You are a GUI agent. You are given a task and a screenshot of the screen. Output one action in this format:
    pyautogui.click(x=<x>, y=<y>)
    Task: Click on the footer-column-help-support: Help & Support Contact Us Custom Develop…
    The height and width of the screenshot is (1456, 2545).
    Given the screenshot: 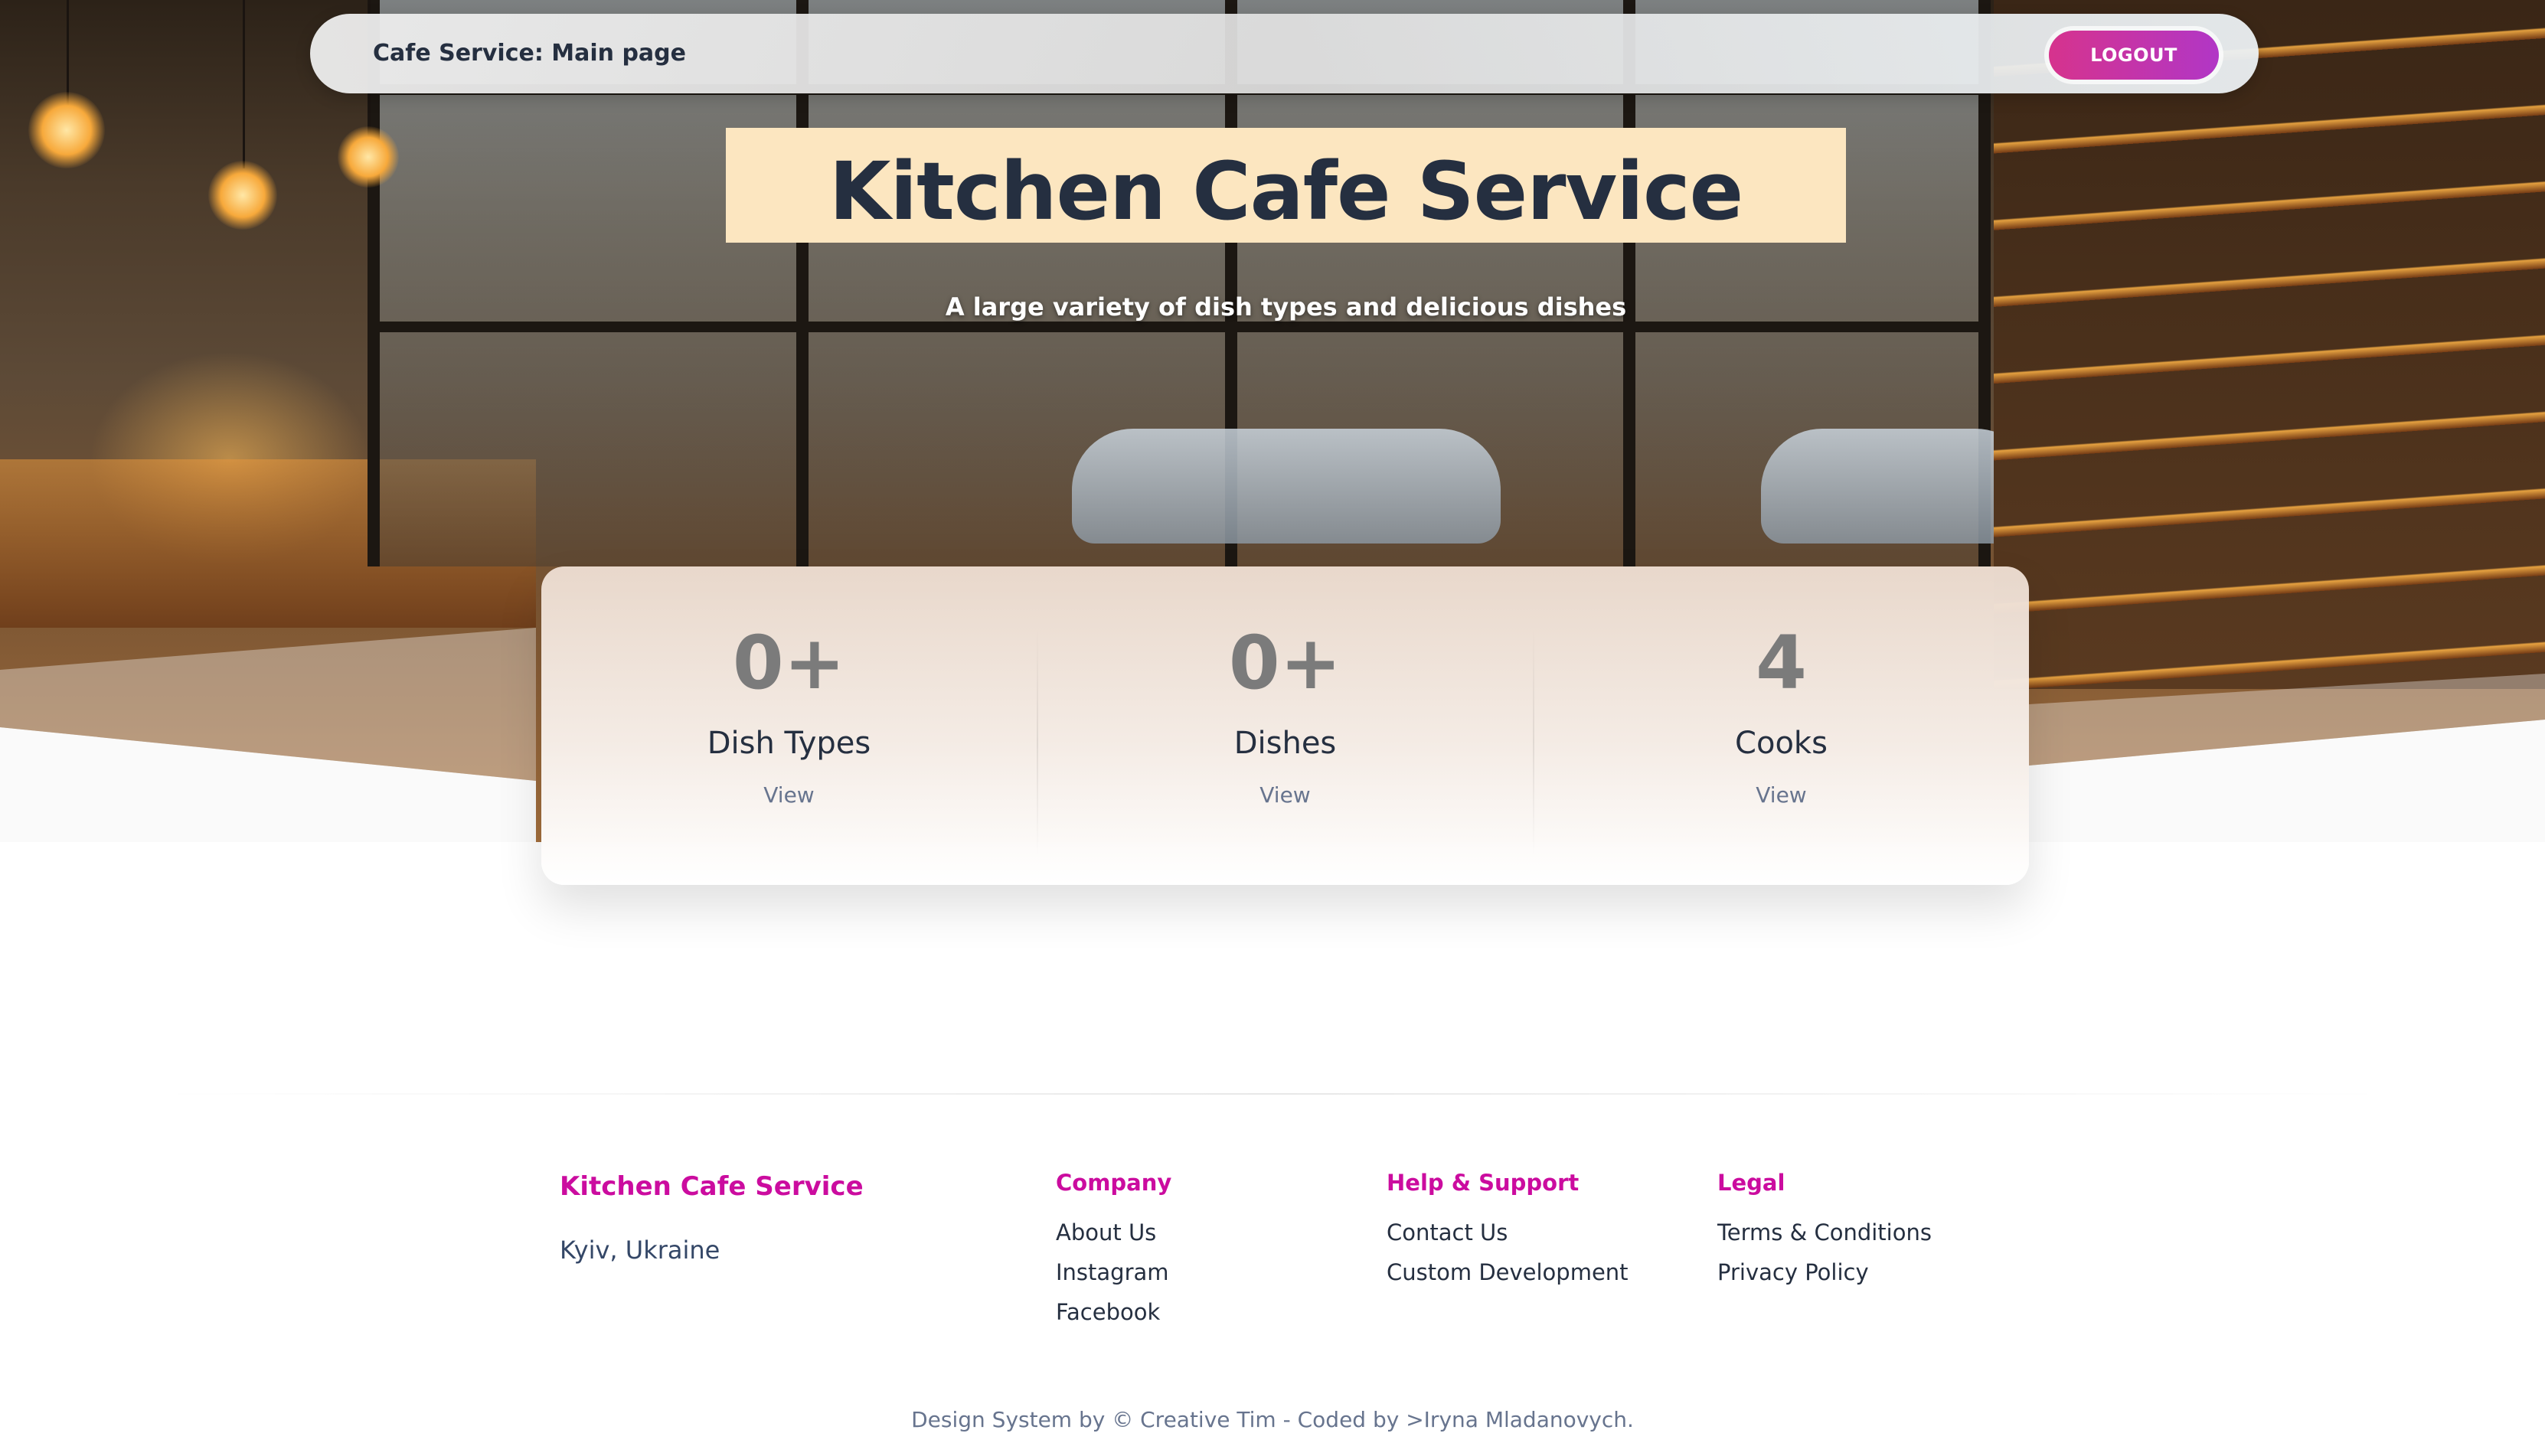 What is the action you would take?
    pyautogui.click(x=1508, y=1231)
    